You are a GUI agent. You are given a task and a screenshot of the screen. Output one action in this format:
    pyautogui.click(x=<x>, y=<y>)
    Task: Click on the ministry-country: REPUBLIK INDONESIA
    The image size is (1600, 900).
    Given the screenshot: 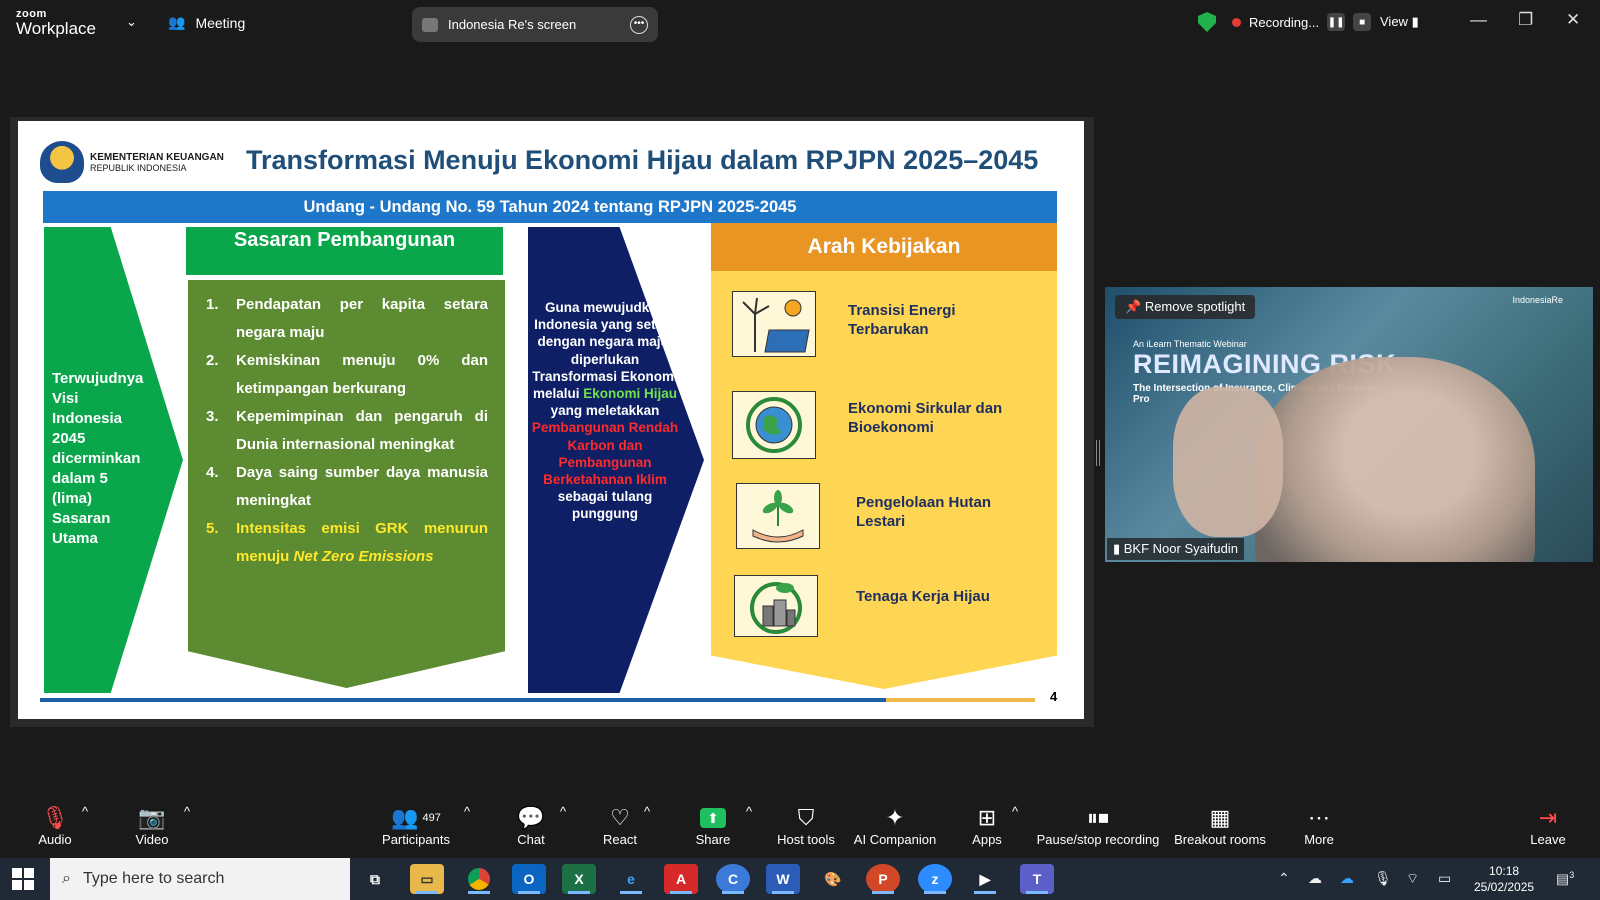 What is the action you would take?
    pyautogui.click(x=138, y=167)
    